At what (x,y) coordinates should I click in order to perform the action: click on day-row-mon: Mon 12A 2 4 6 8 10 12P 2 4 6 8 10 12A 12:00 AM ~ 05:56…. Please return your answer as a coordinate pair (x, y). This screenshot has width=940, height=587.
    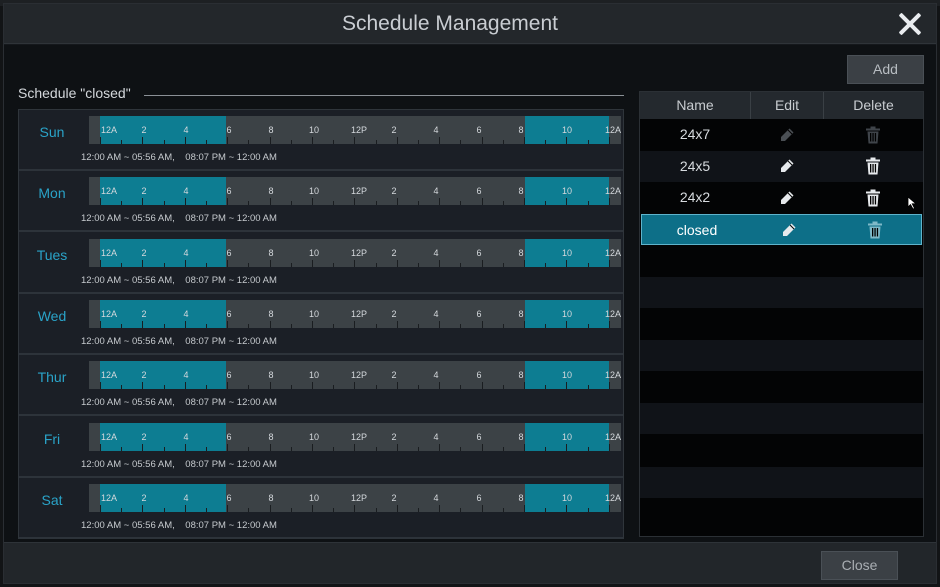
    Looking at the image, I should click on (321, 202).